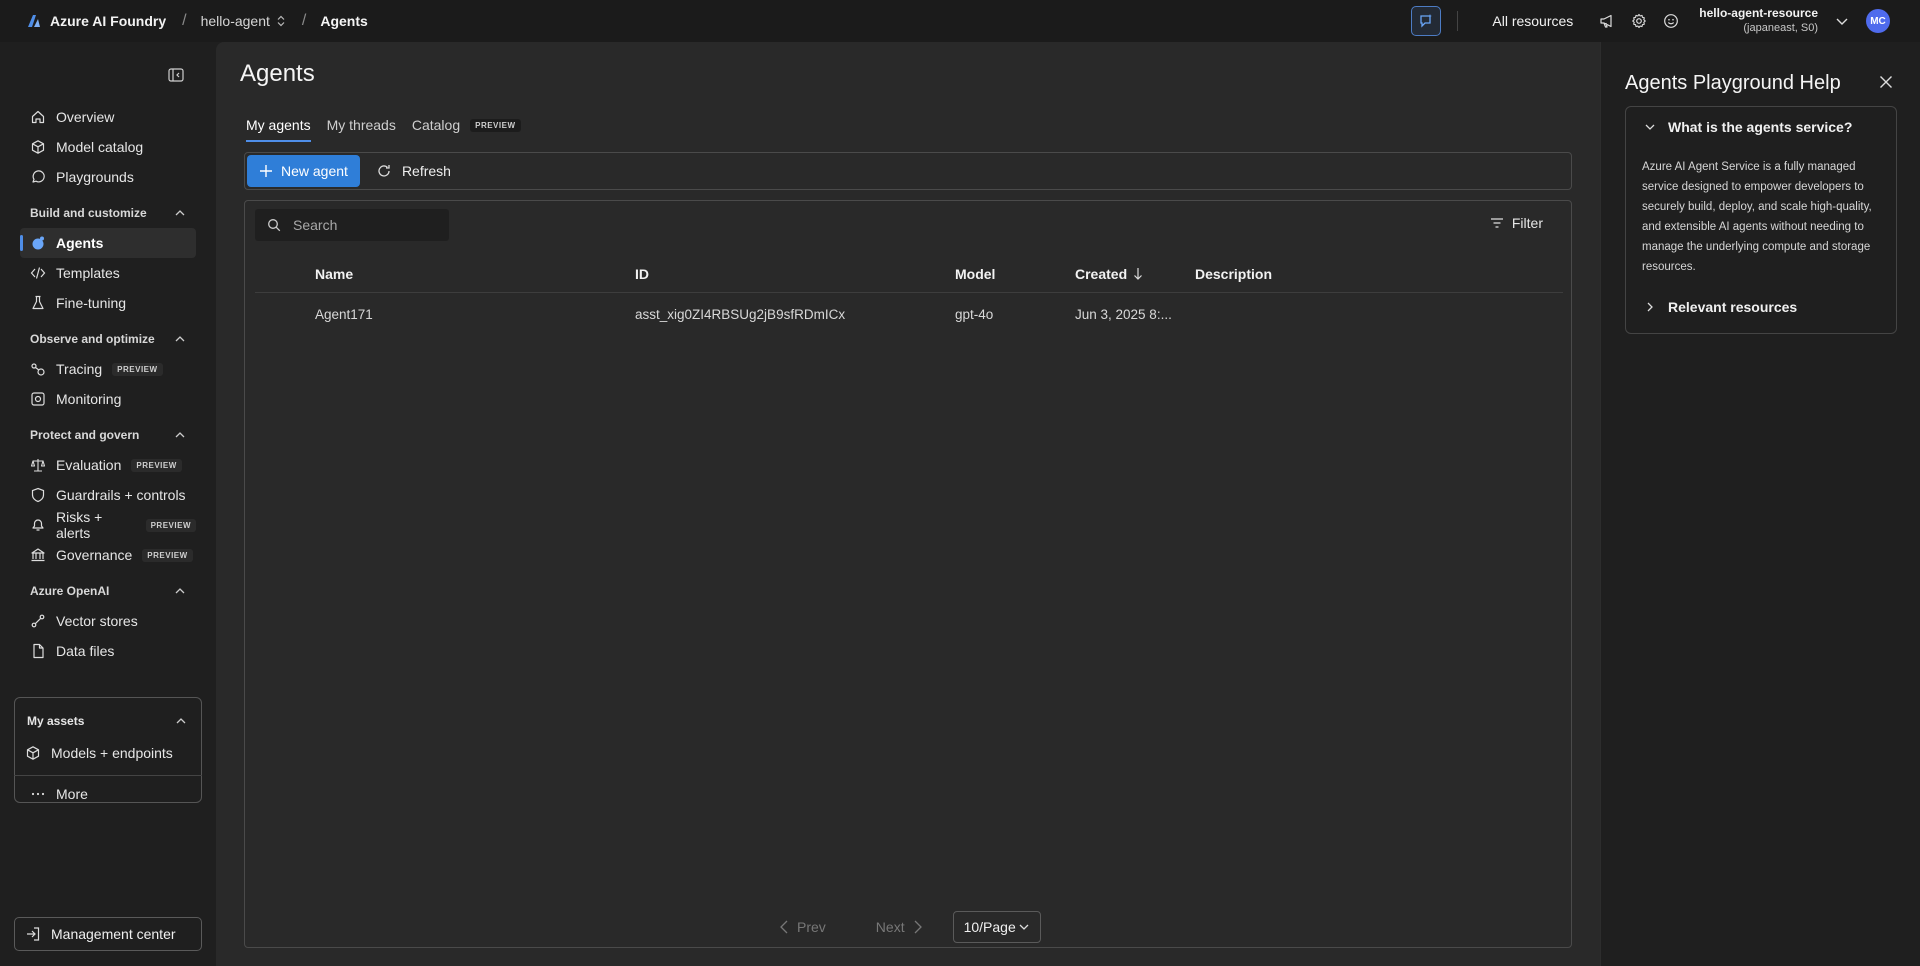  Describe the element at coordinates (108, 435) in the screenshot. I see `section-protect-and-govern: Protect and govern` at that location.